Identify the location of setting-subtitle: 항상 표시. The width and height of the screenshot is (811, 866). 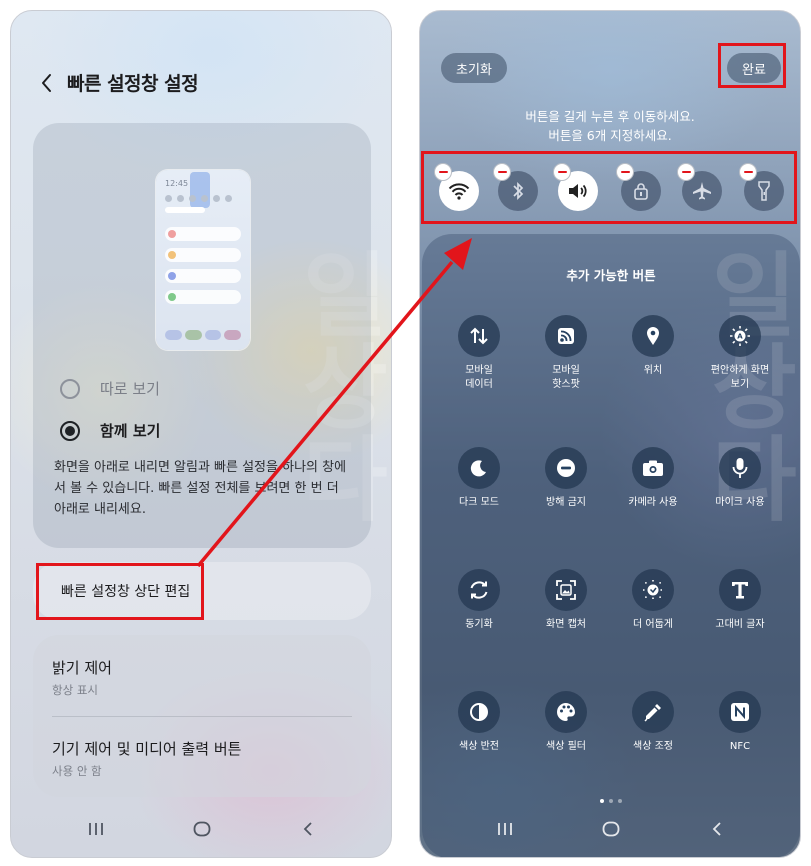
(75, 690).